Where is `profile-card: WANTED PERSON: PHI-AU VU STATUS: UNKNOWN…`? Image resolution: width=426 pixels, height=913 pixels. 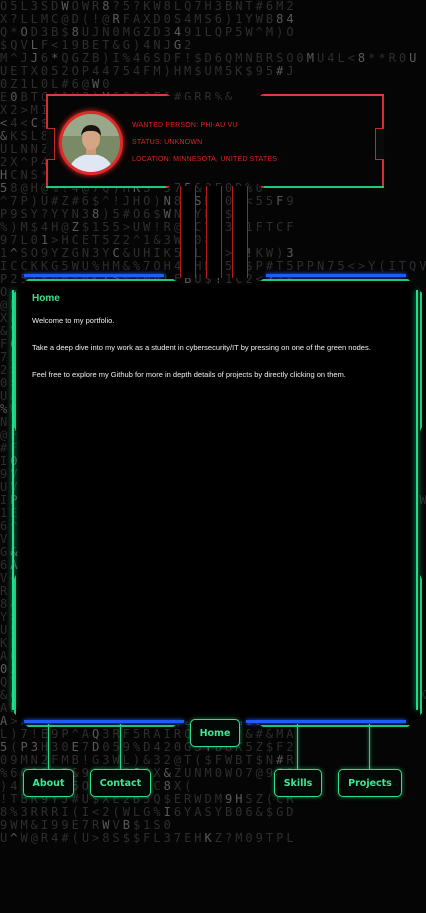 profile-card: WANTED PERSON: PHI-AU VU STATUS: UNKNOWN… is located at coordinates (215, 141).